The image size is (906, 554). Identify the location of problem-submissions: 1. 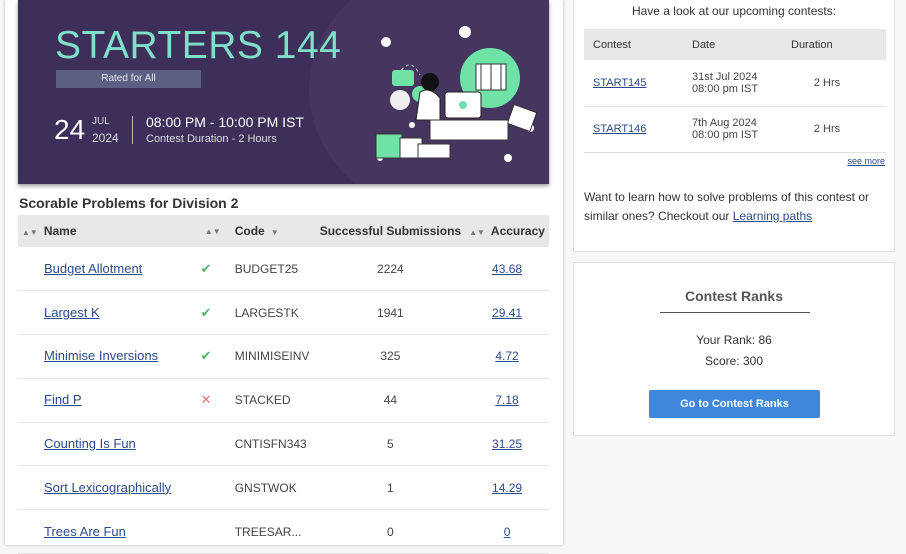
(390, 488).